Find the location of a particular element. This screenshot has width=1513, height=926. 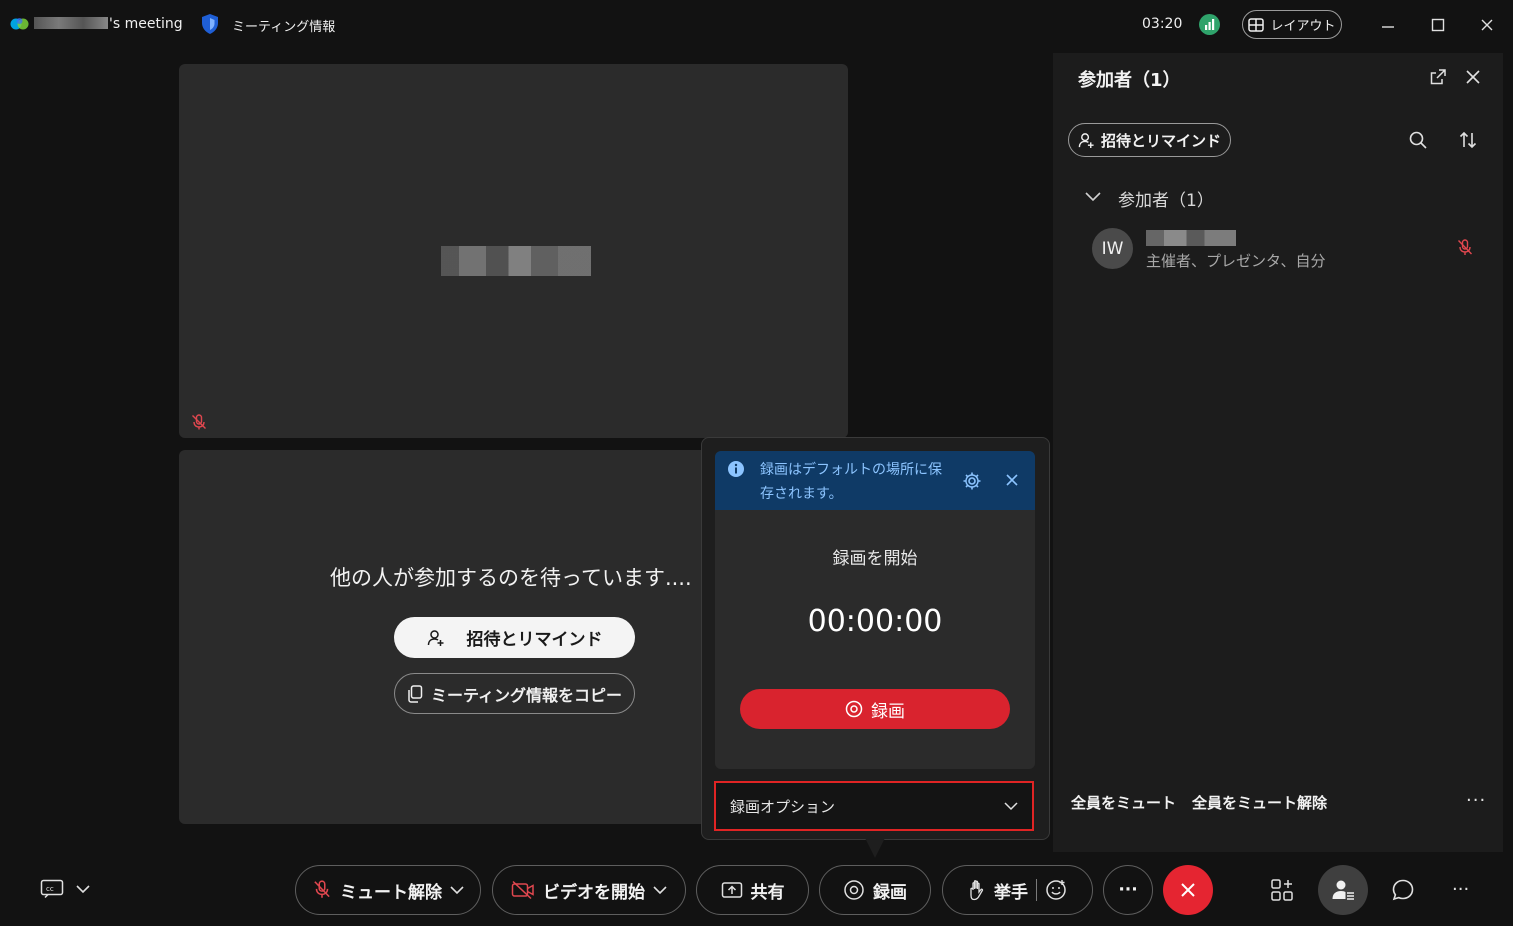

tile-muted-mic-icon is located at coordinates (199, 422).